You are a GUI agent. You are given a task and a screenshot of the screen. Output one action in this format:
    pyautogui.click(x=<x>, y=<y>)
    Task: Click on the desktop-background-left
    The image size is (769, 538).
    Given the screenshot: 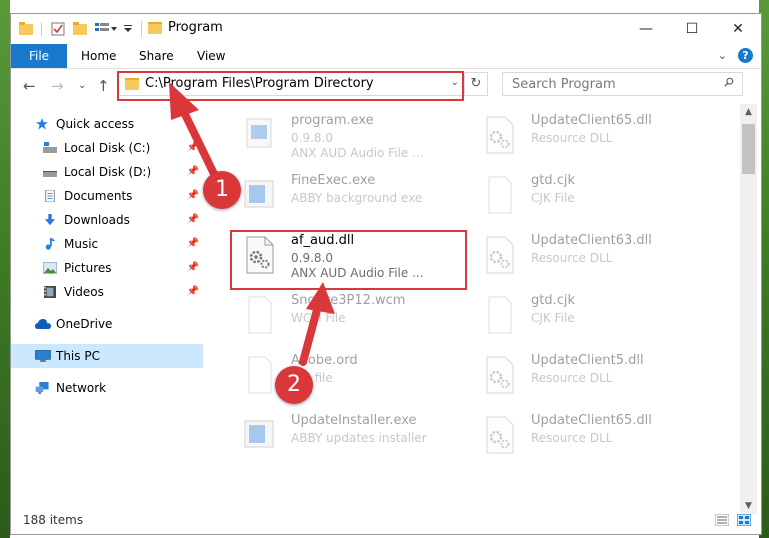 What is the action you would take?
    pyautogui.click(x=5, y=269)
    